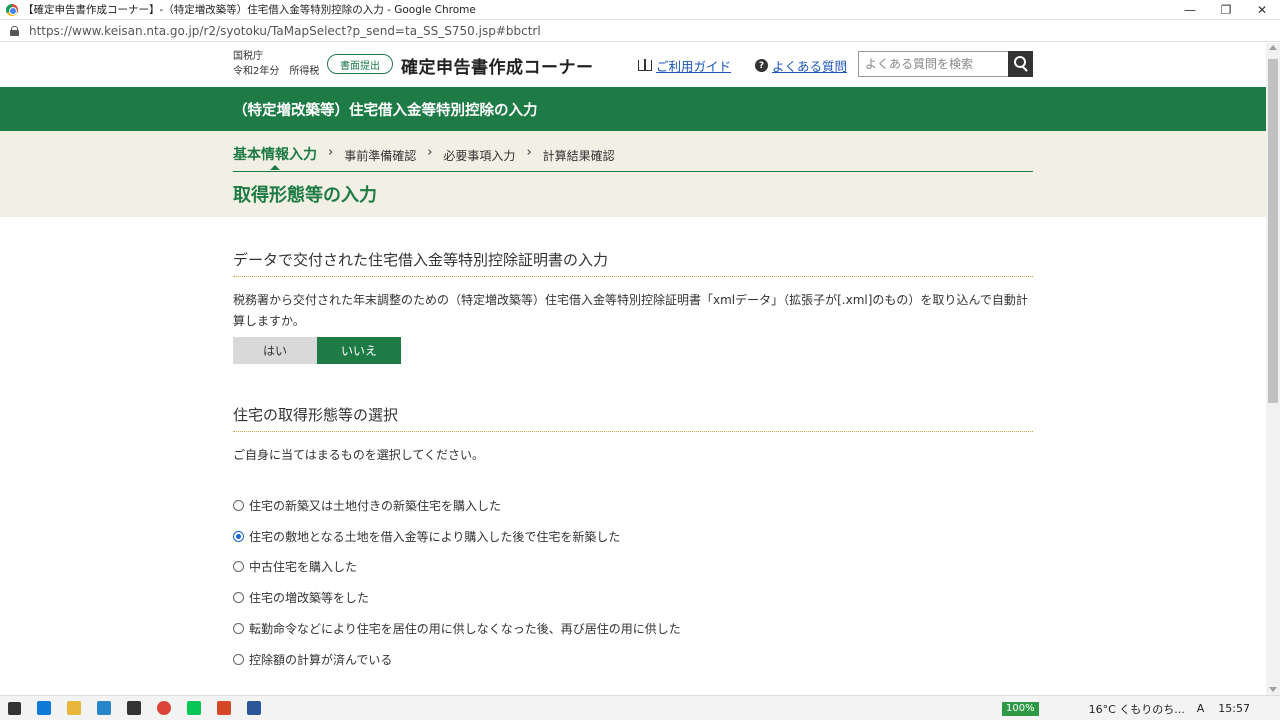  What do you see at coordinates (633, 263) in the screenshot?
I see `xml-section-heading: データで交付された住宅借入金等特別控除証明書の入力` at bounding box center [633, 263].